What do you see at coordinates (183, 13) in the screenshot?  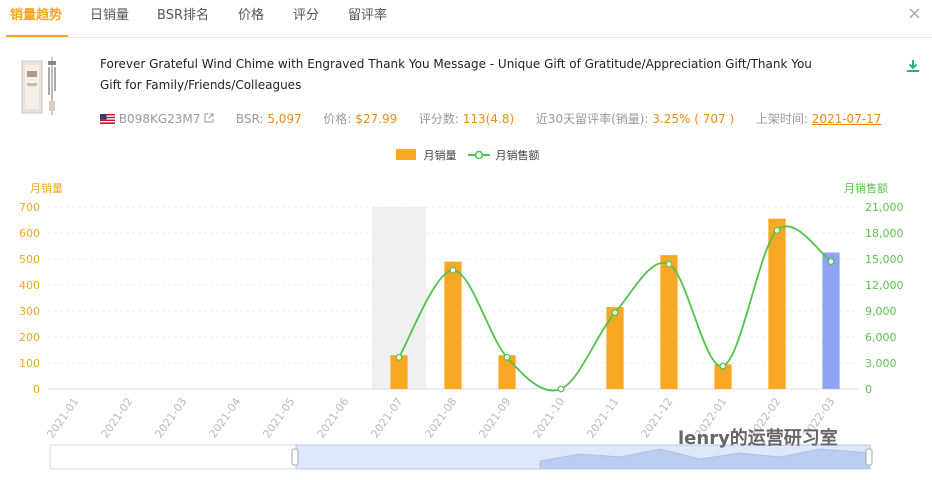 I see `tab-bsr-rank: BSR排名` at bounding box center [183, 13].